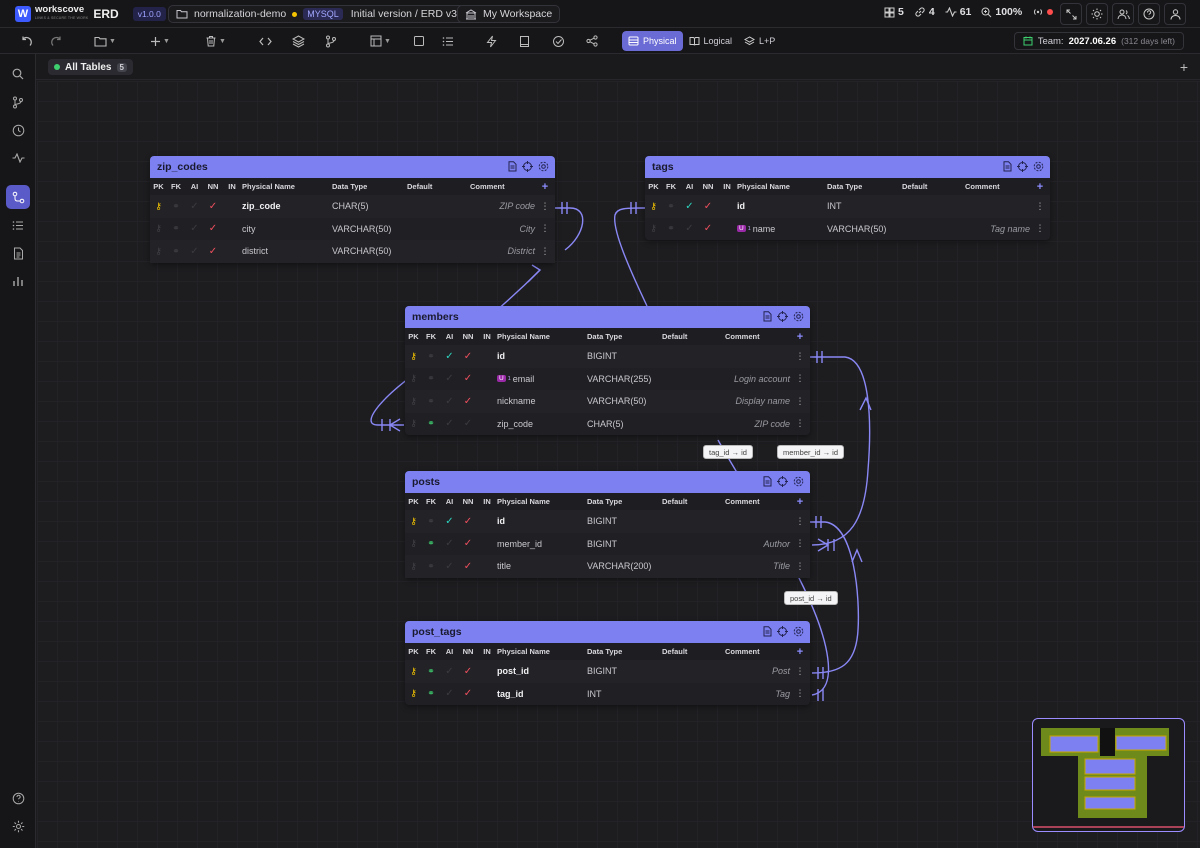 The height and width of the screenshot is (848, 1200). What do you see at coordinates (542, 566) in the screenshot?
I see `column-name: title` at bounding box center [542, 566].